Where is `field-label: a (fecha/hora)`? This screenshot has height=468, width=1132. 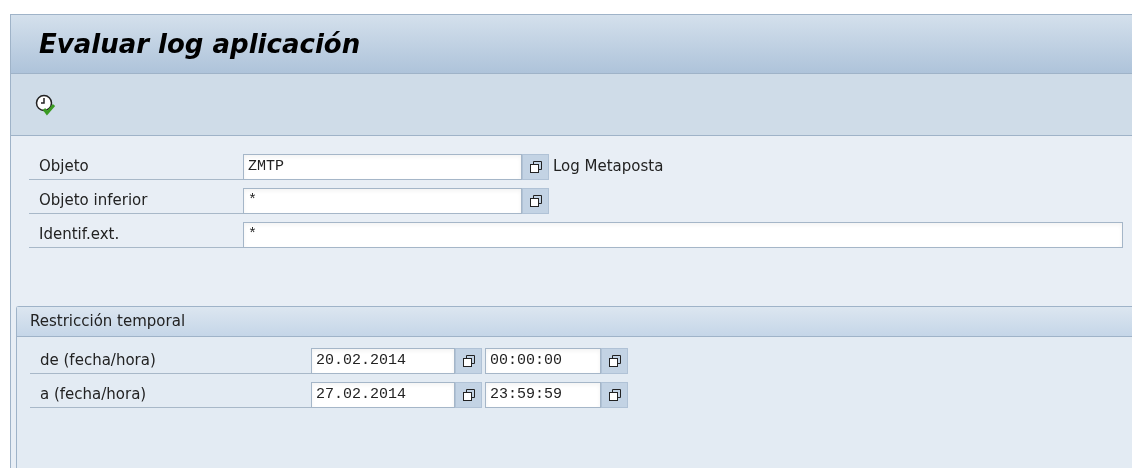 field-label: a (fecha/hora) is located at coordinates (170, 394).